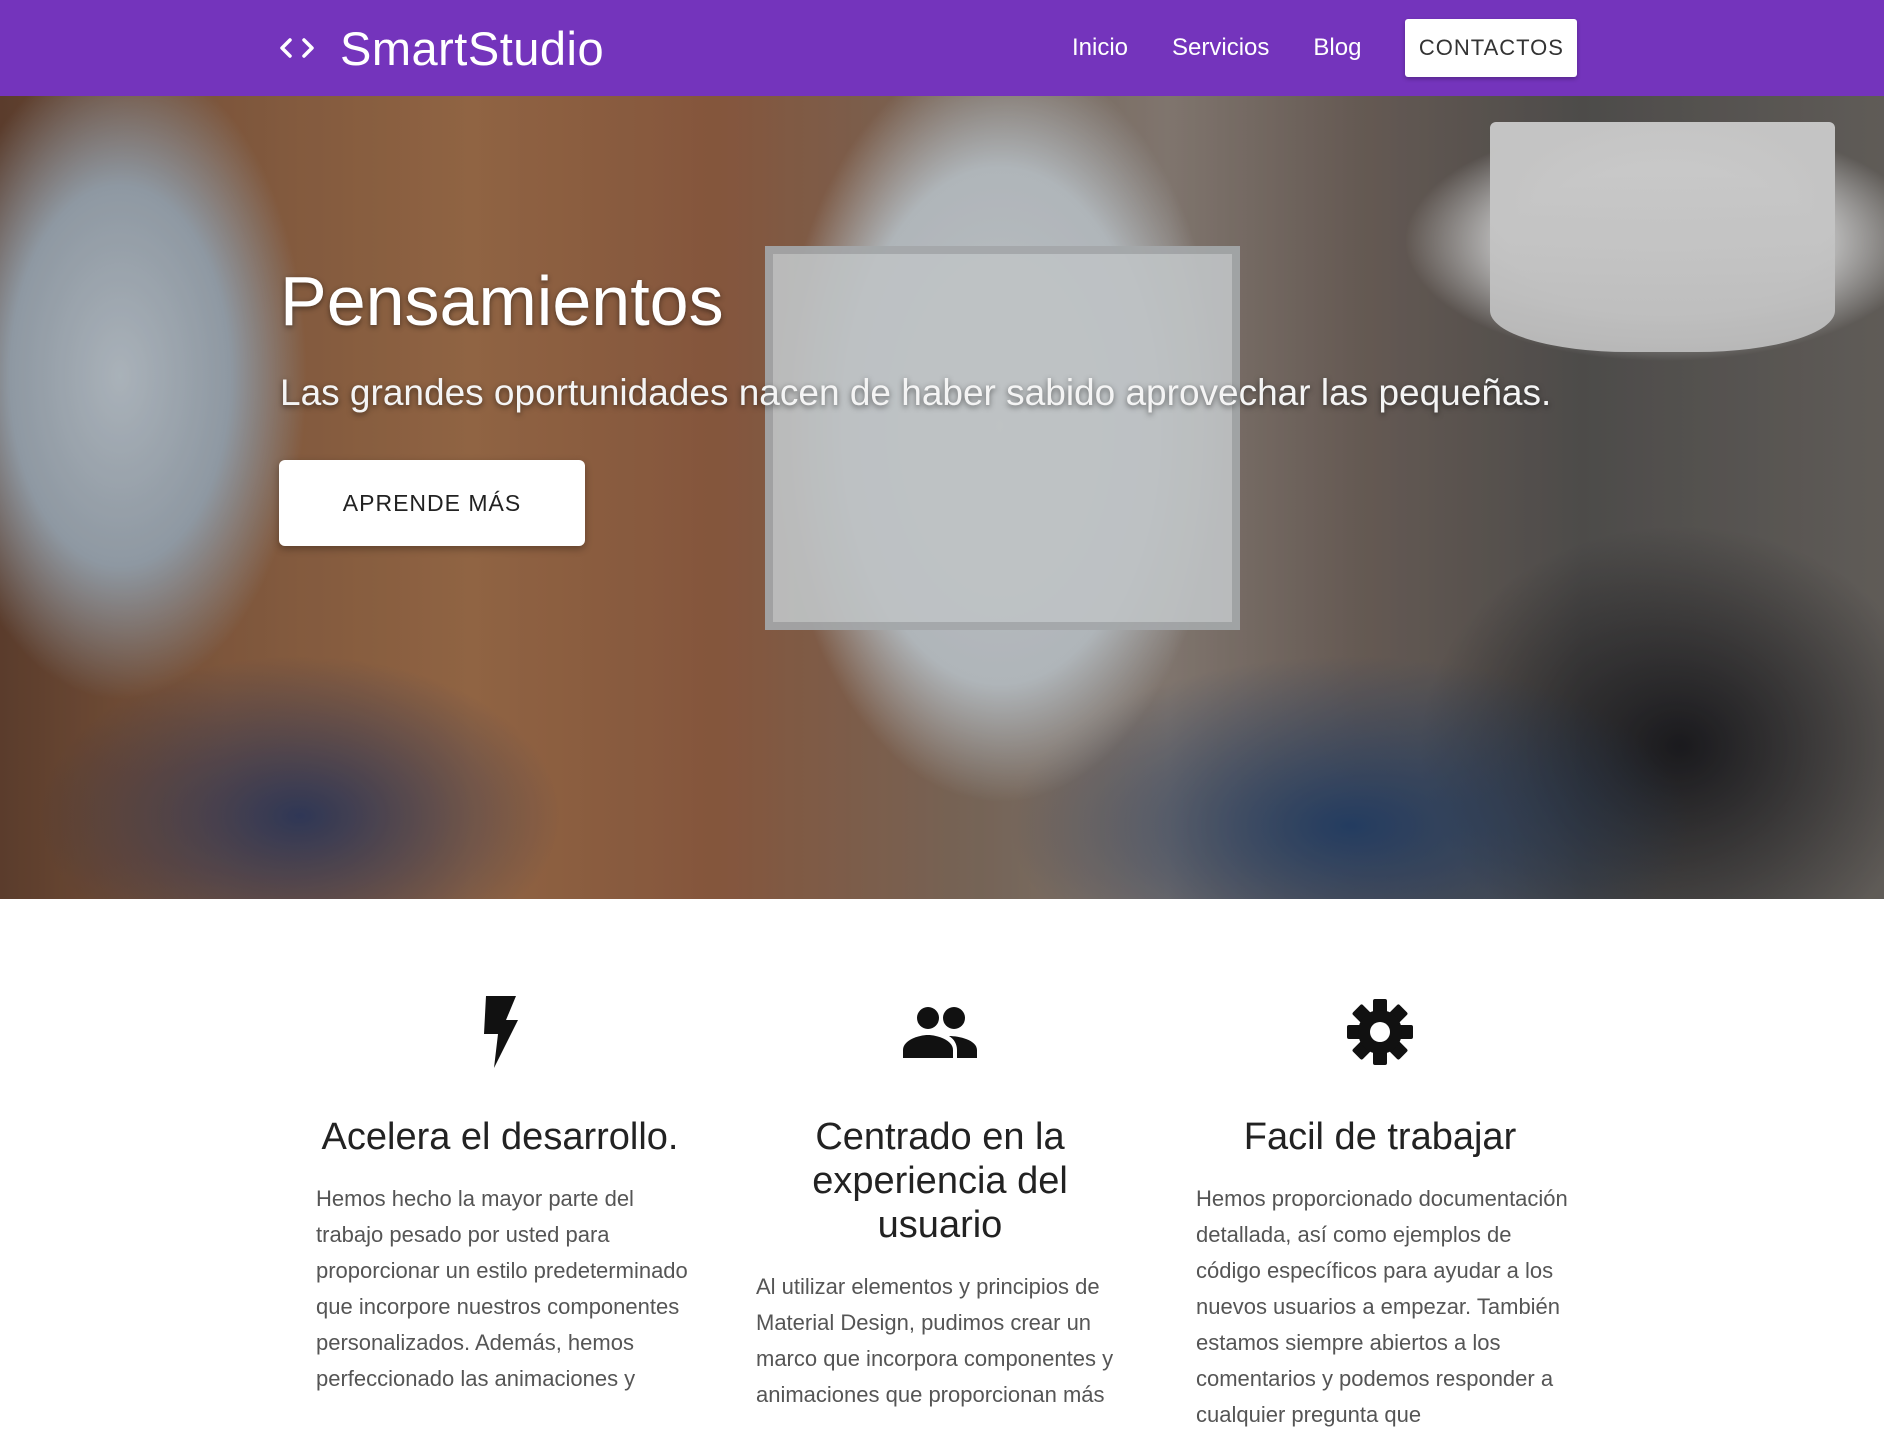  What do you see at coordinates (432, 503) in the screenshot?
I see `aprende-mas-button: APRENDE MÁS` at bounding box center [432, 503].